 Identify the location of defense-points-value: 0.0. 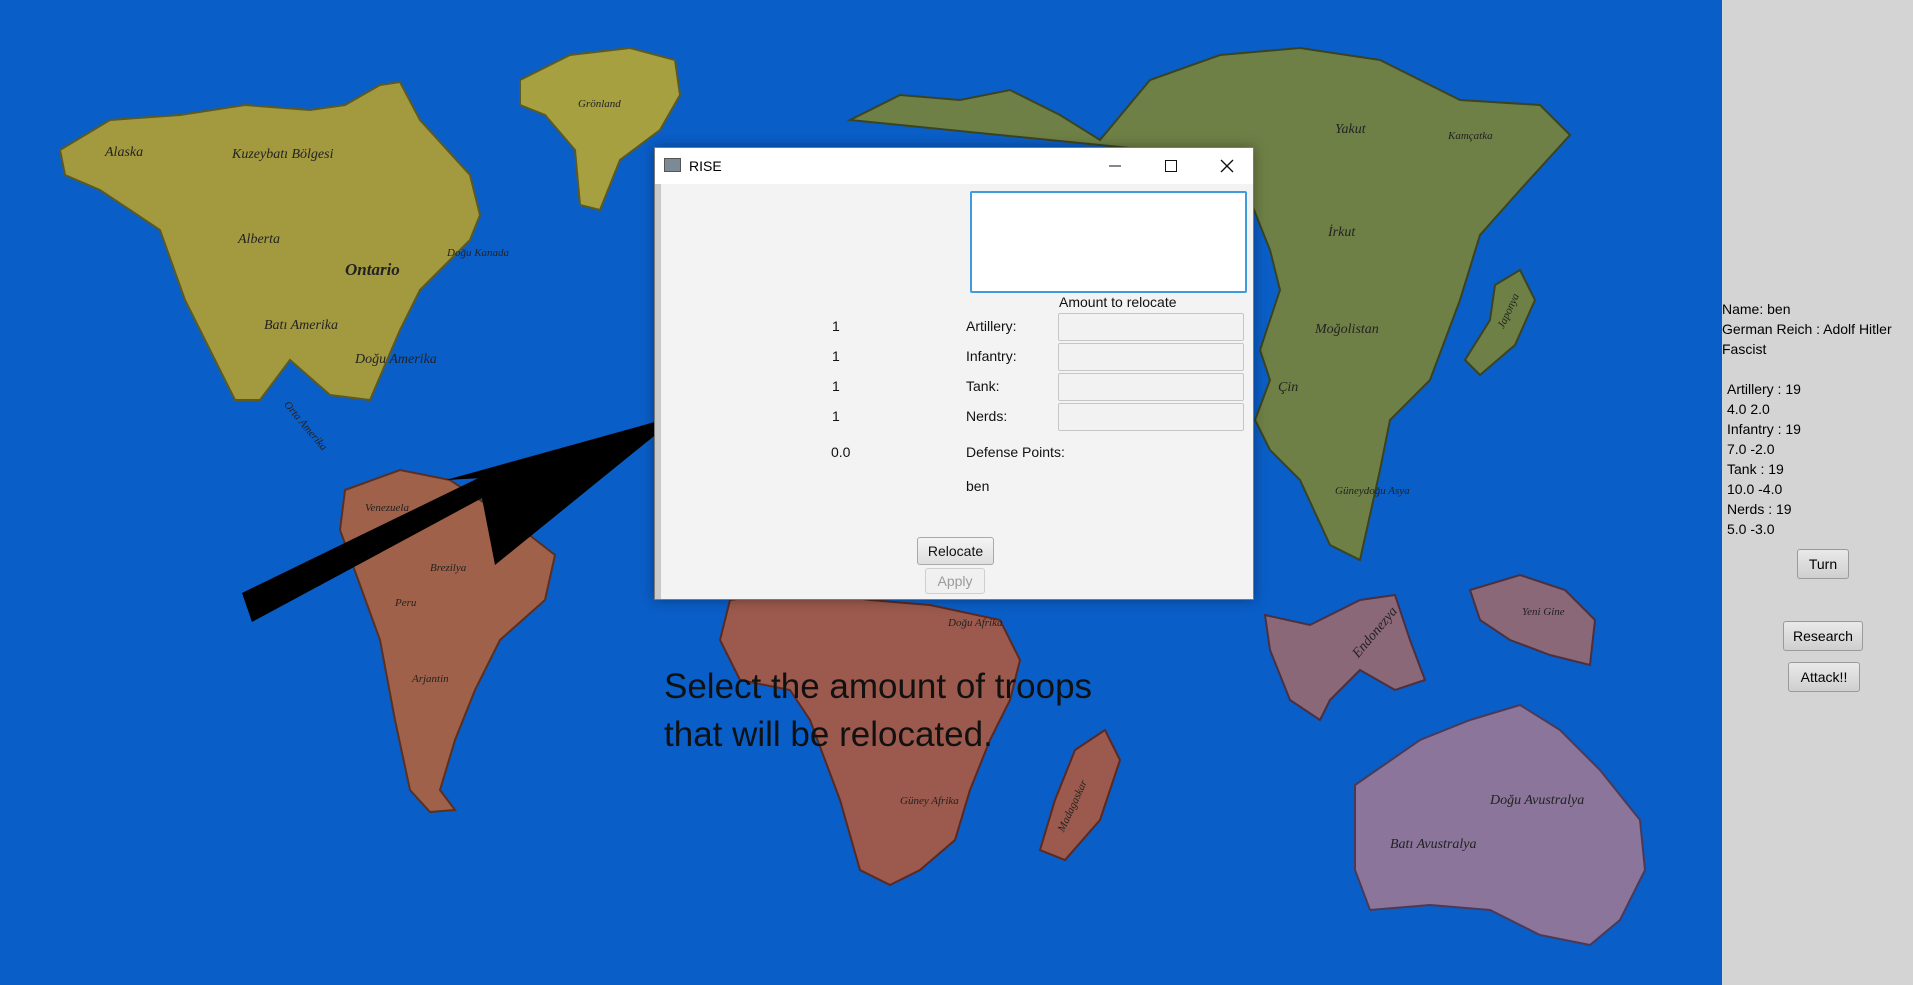
(841, 452).